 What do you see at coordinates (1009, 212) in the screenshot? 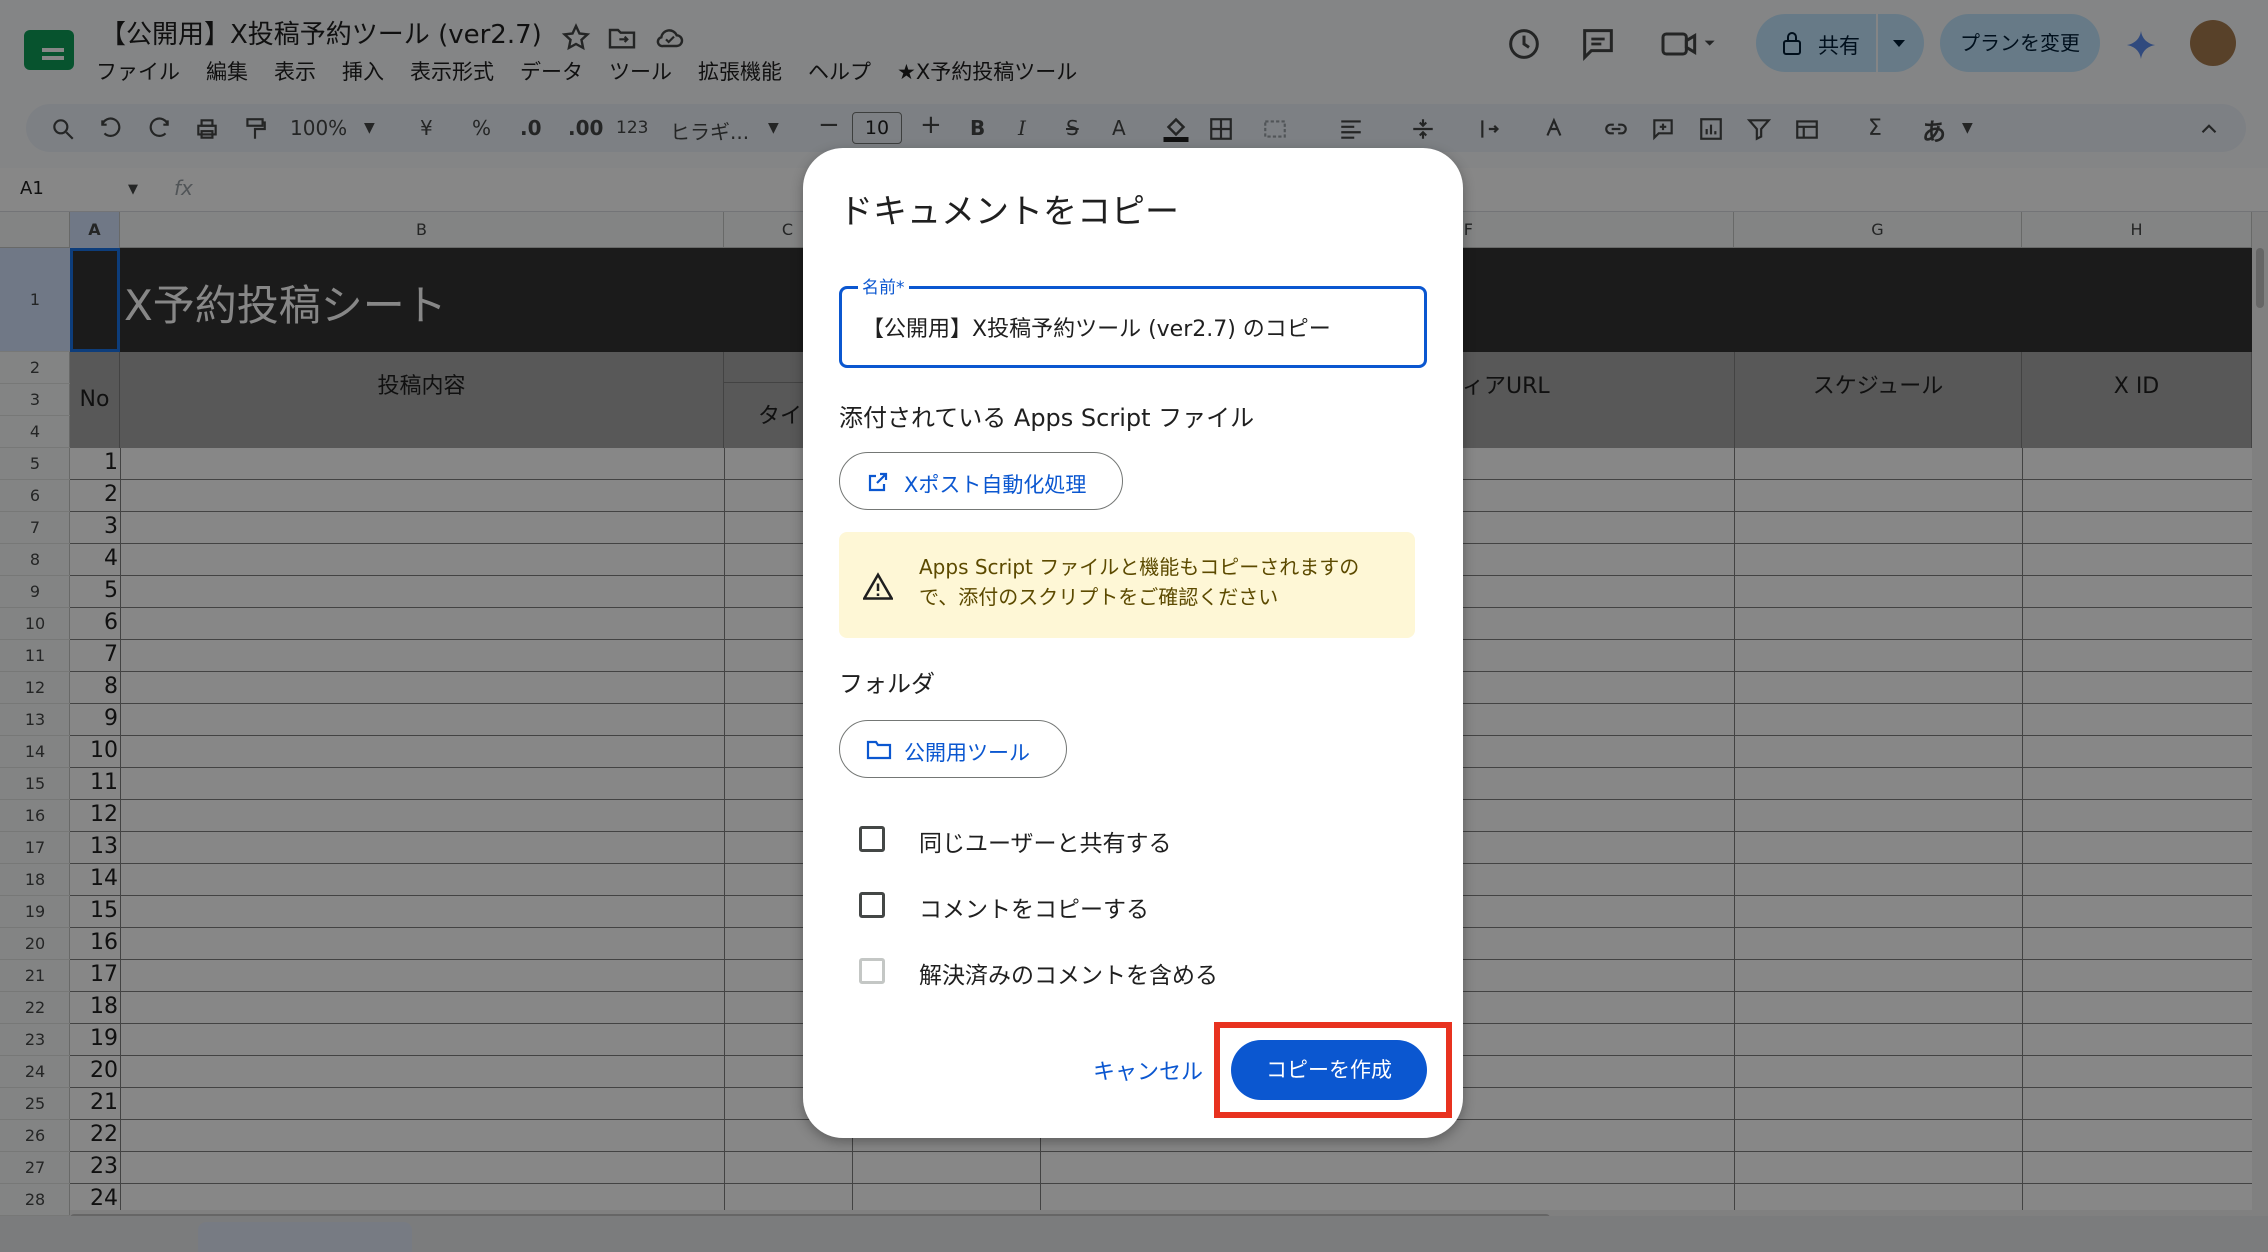
I see `dialog-title: ドキュメントをコピー` at bounding box center [1009, 212].